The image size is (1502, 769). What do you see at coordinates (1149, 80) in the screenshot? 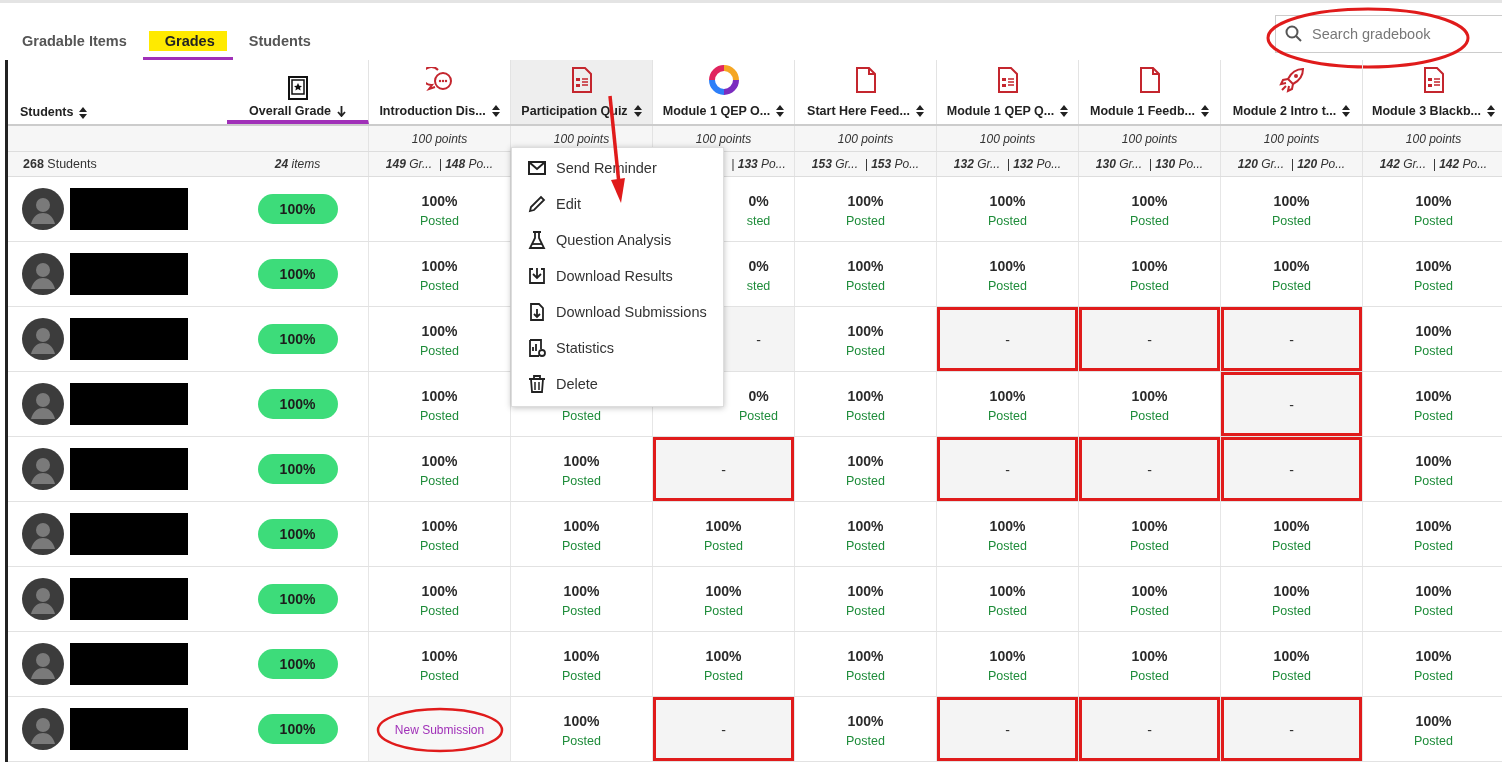
I see `document-icon` at bounding box center [1149, 80].